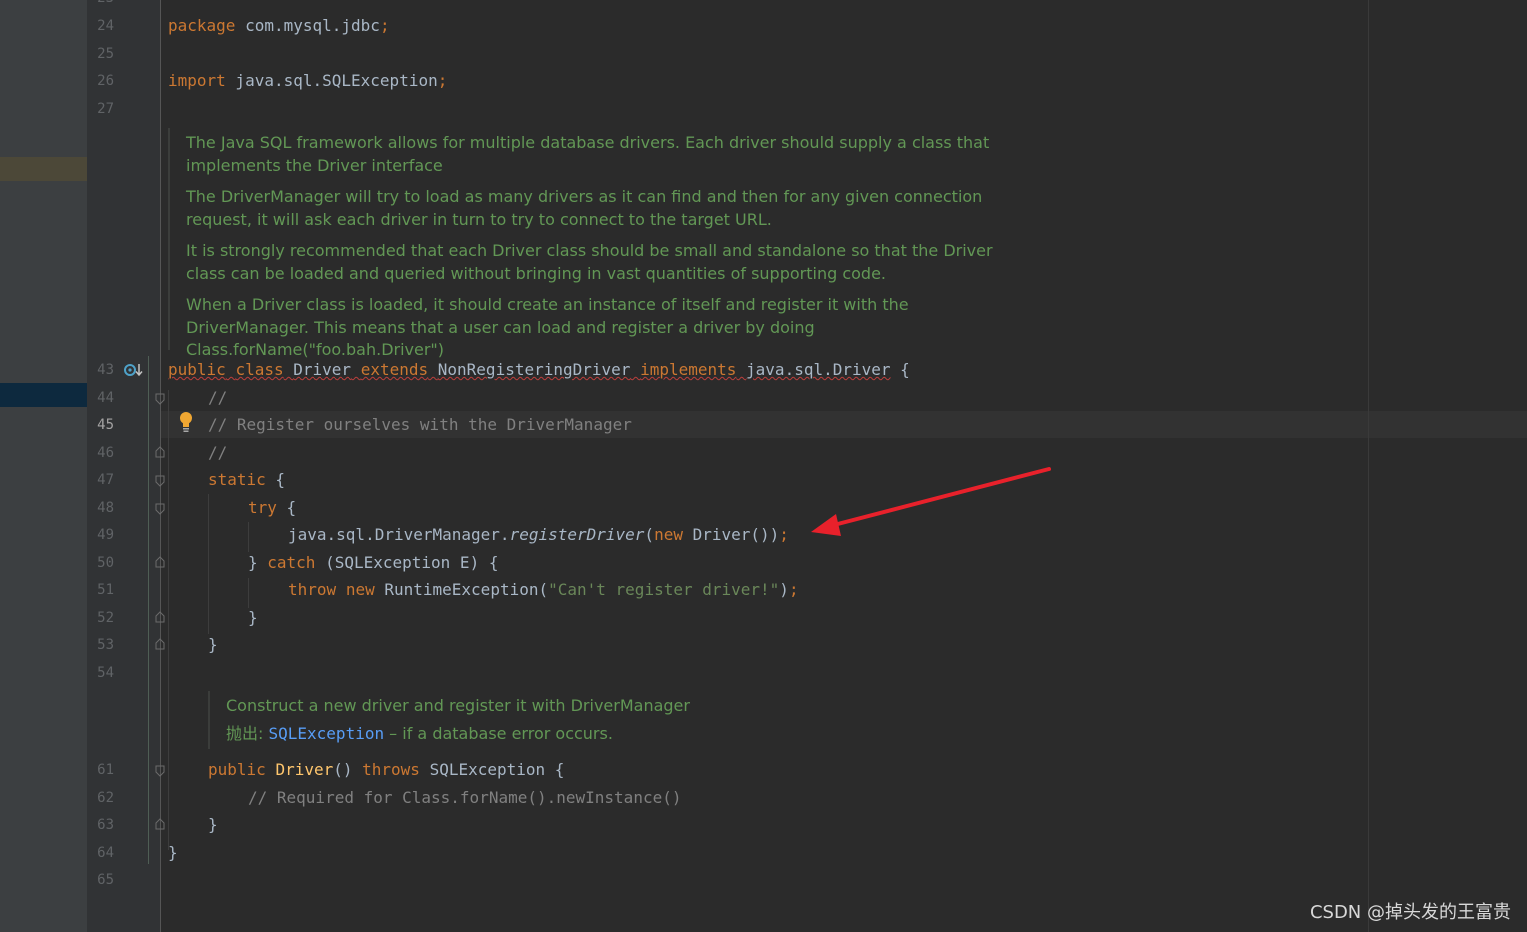 The image size is (1527, 932). I want to click on code-line-try: try {, so click(272, 508).